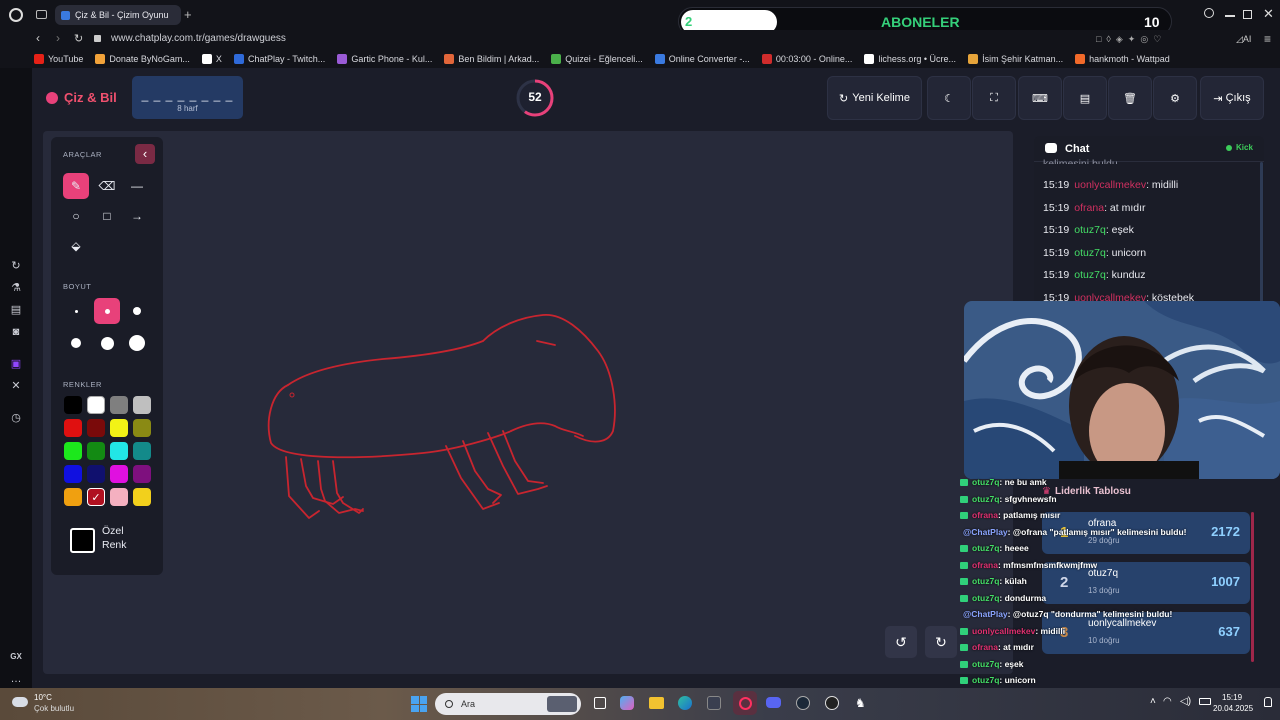 This screenshot has width=1280, height=720. I want to click on forward-icon: ›, so click(58, 38).